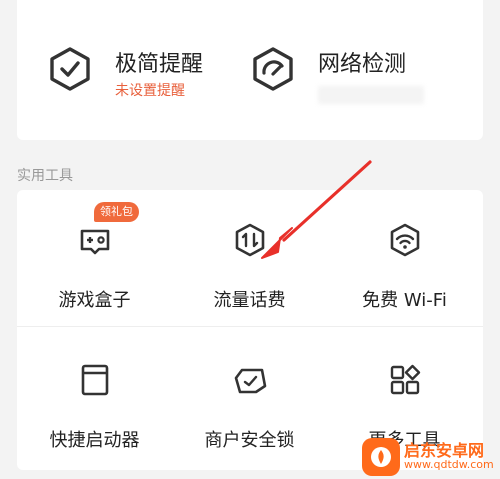 This screenshot has width=500, height=479. Describe the element at coordinates (70, 69) in the screenshot. I see `hex-check-icon` at that location.